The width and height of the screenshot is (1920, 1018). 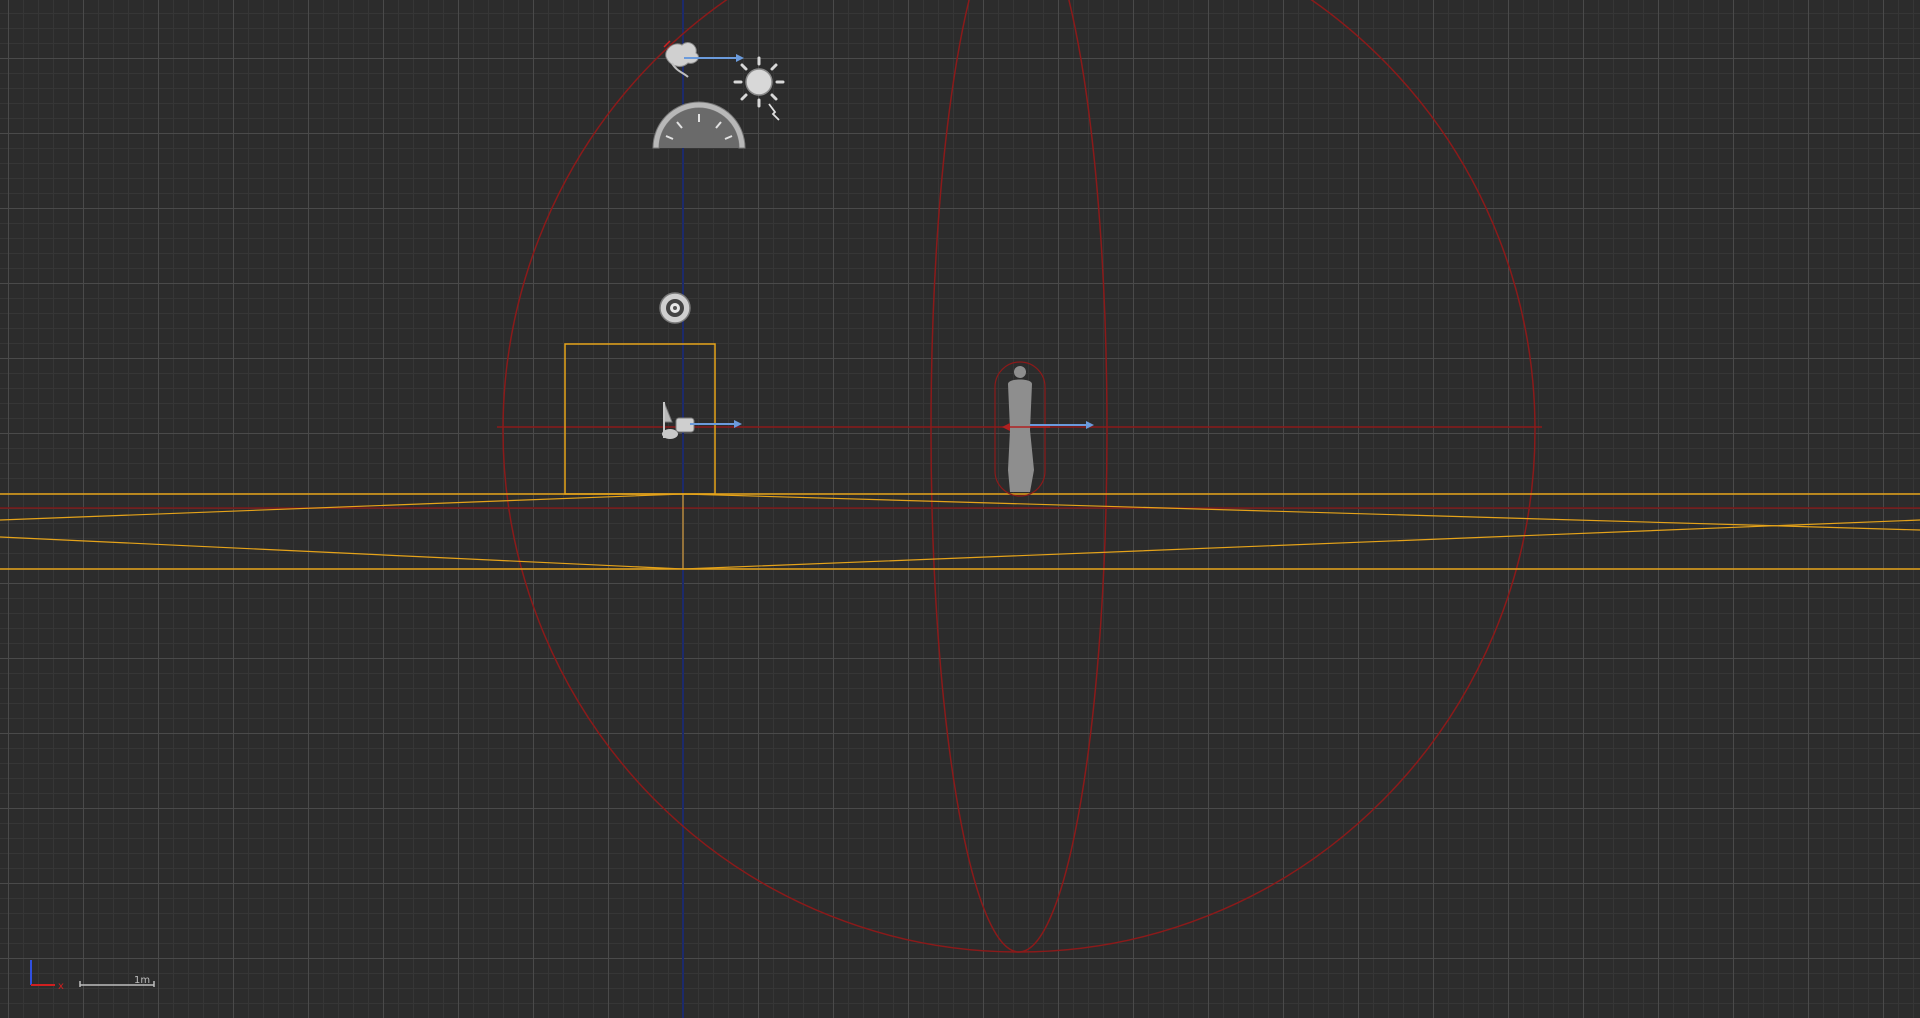 I want to click on character-capsule, so click(x=1044, y=429).